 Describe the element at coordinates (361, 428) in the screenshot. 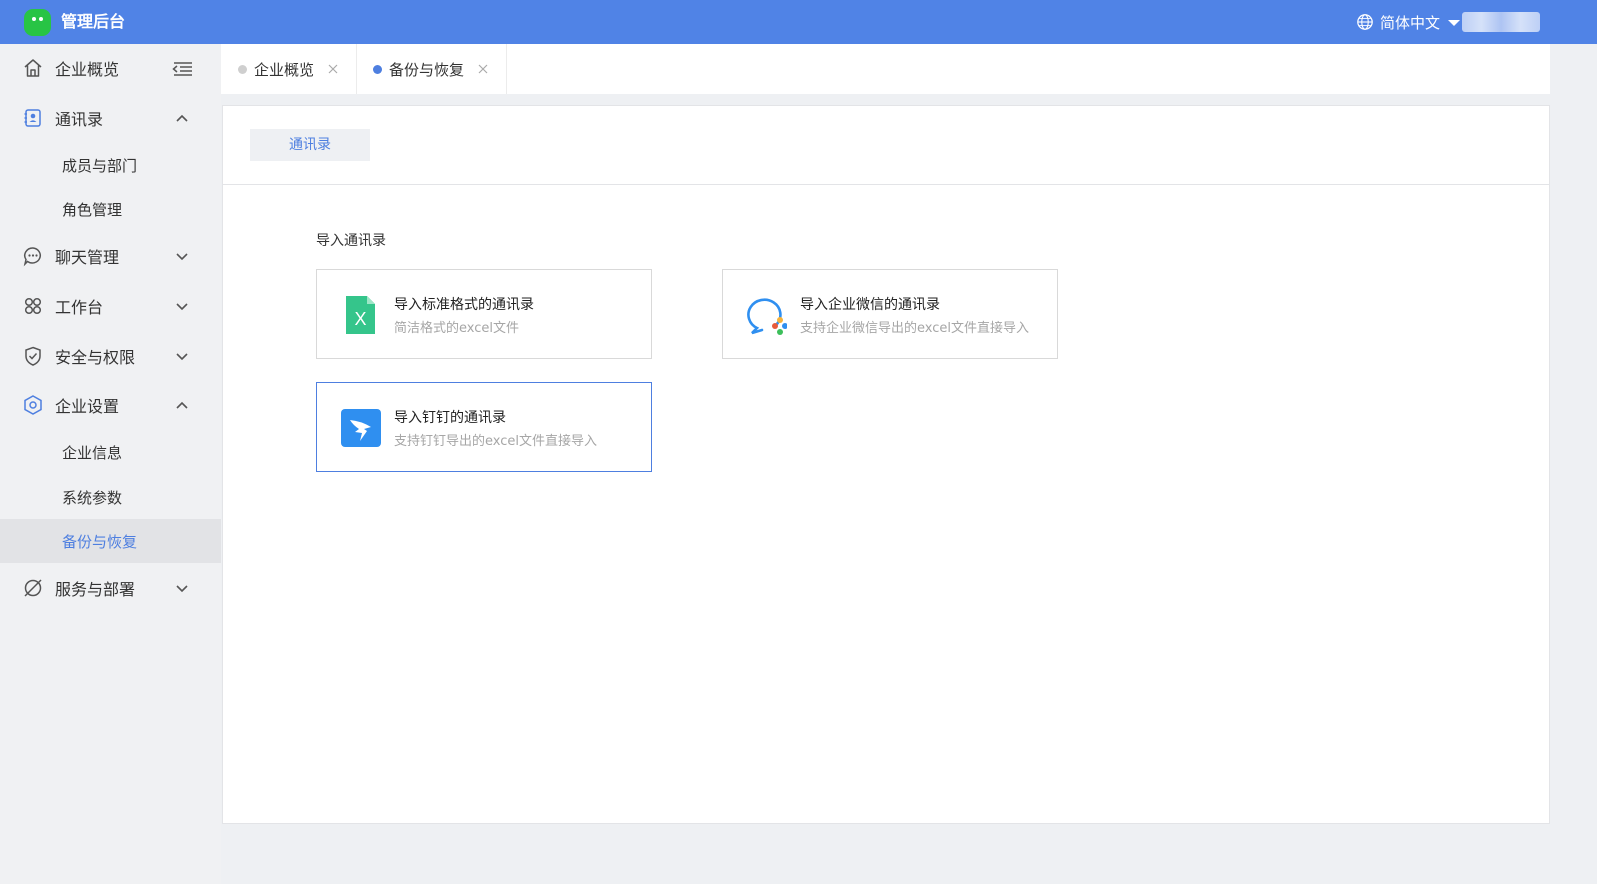

I see `dingtalk-icon` at that location.